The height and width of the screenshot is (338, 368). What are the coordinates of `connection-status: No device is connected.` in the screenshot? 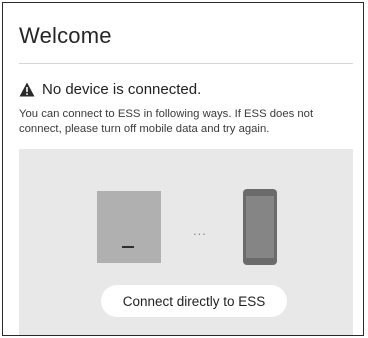 It's located at (110, 89).